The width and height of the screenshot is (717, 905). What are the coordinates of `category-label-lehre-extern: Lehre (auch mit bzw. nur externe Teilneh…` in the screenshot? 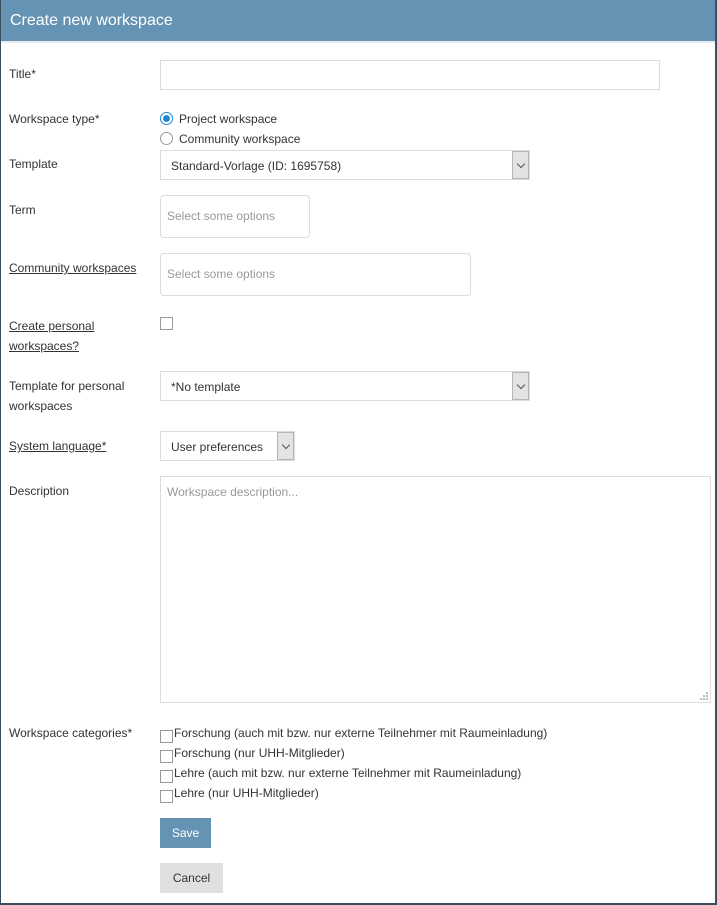 It's located at (347, 773).